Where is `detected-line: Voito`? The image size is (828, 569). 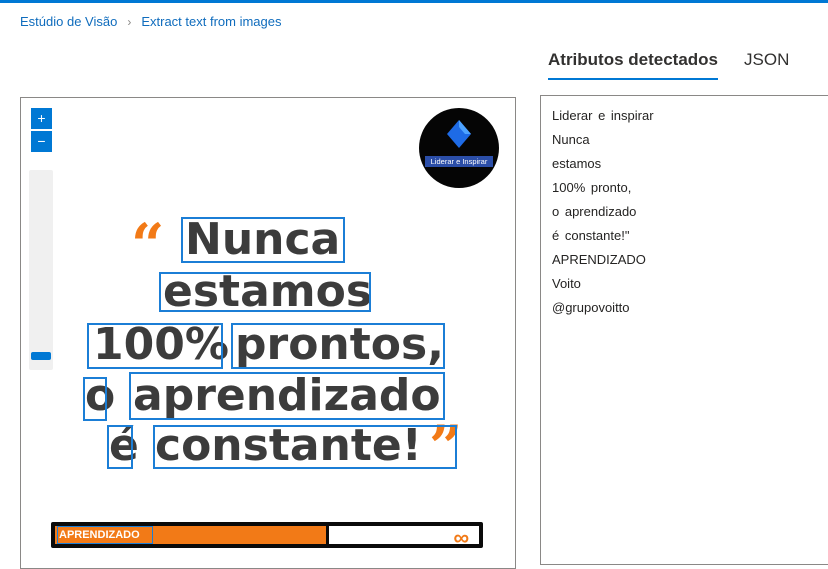
detected-line: Voito is located at coordinates (690, 284).